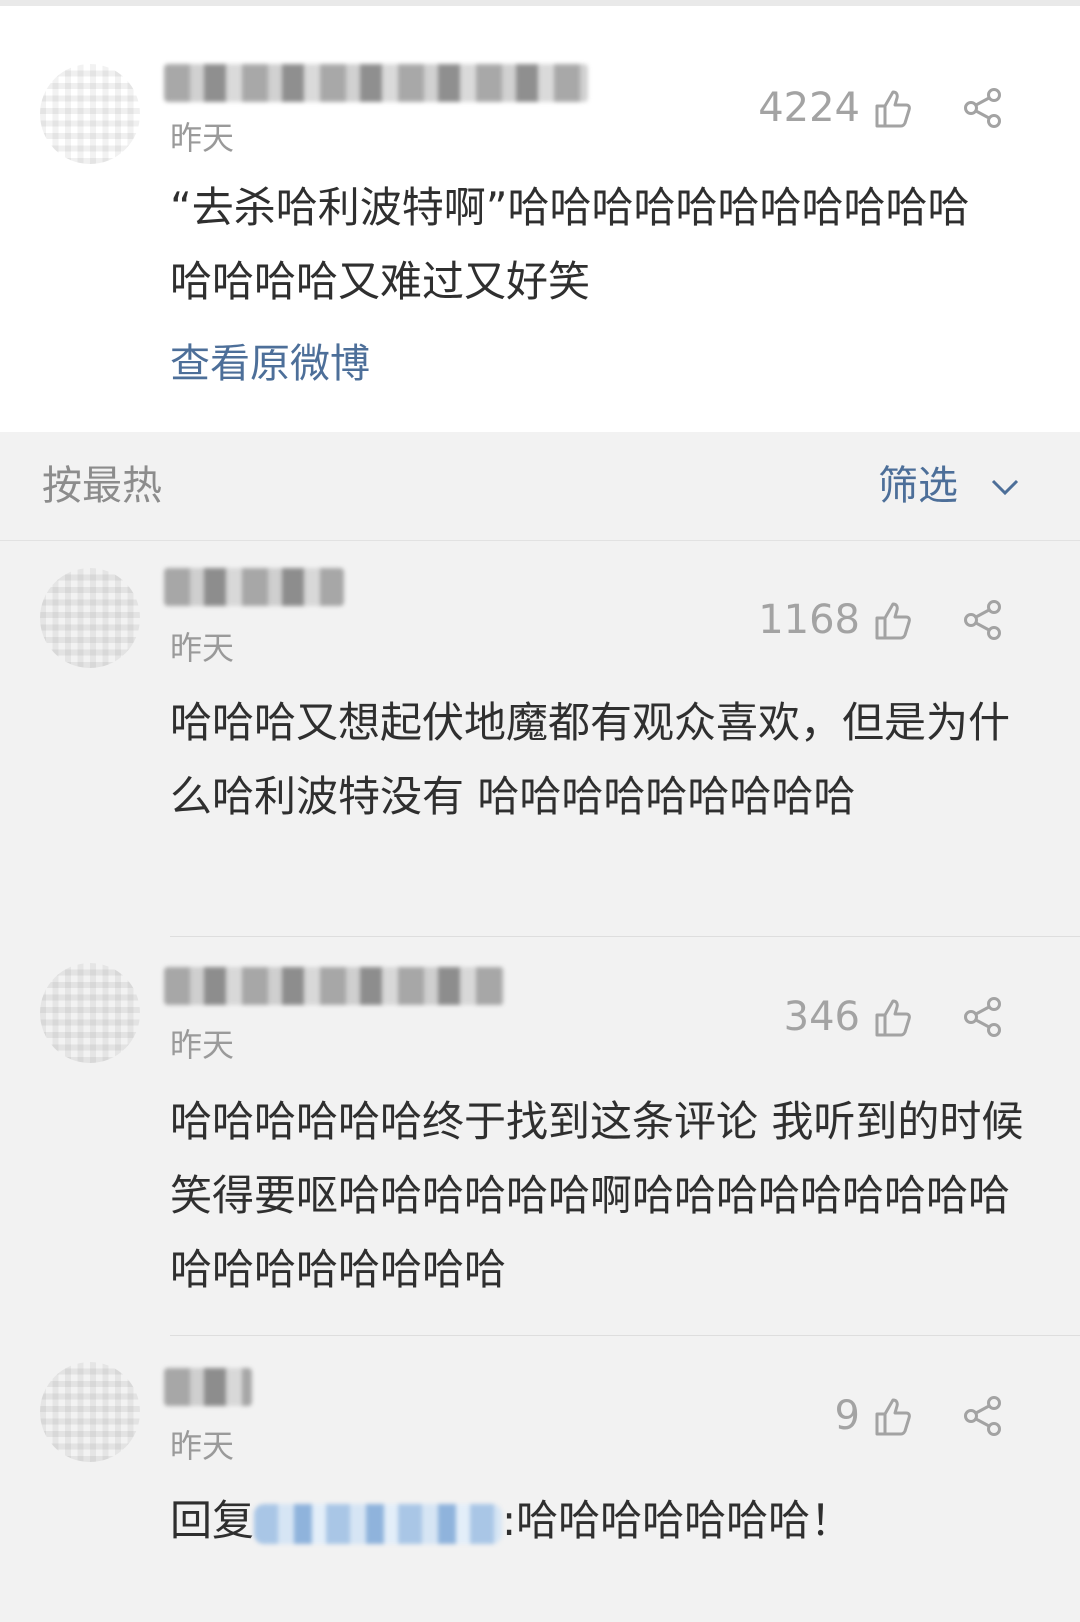  I want to click on comment-text: 哈哈哈又想起伏地魔都有观众喜欢，但是为什么哈利波特没有 哈哈哈哈哈哈哈哈哈, so click(590, 759).